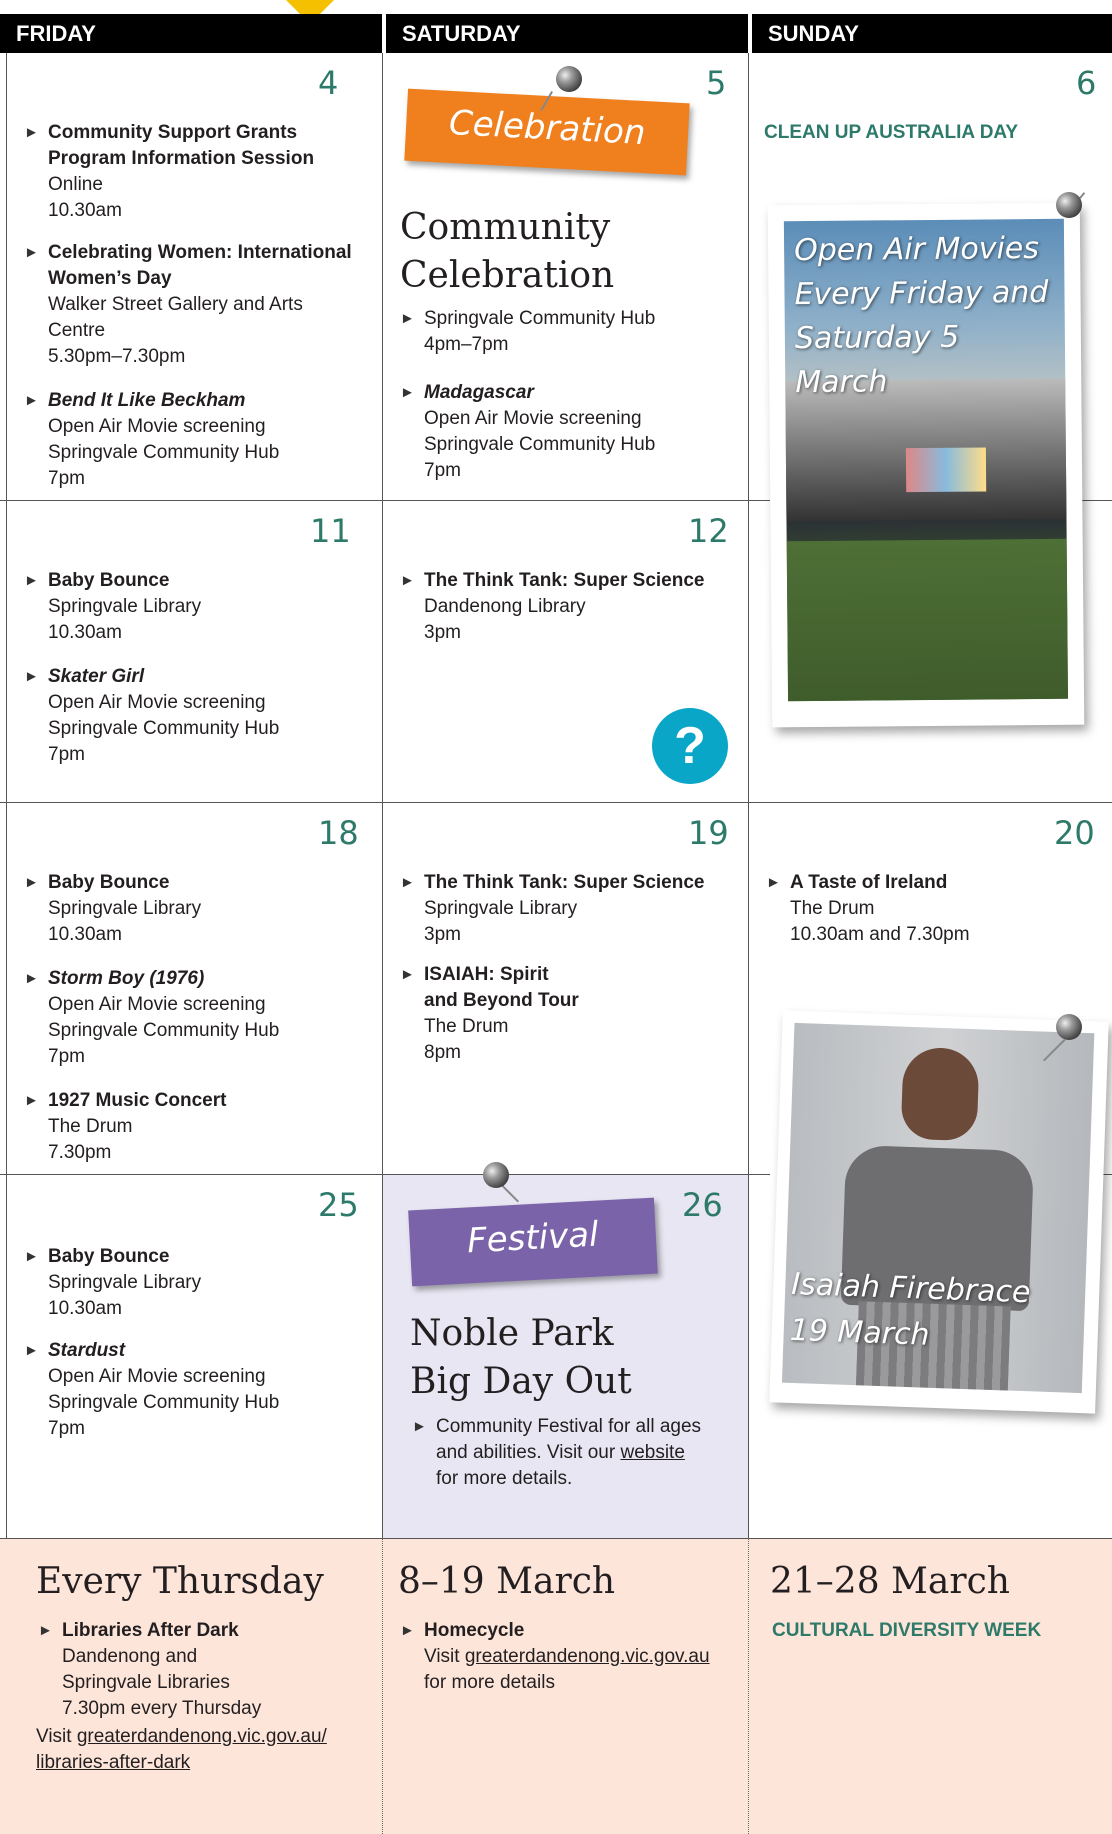 The image size is (1112, 1834). What do you see at coordinates (569, 1426) in the screenshot?
I see `event-detail: Community Festival for all ages` at bounding box center [569, 1426].